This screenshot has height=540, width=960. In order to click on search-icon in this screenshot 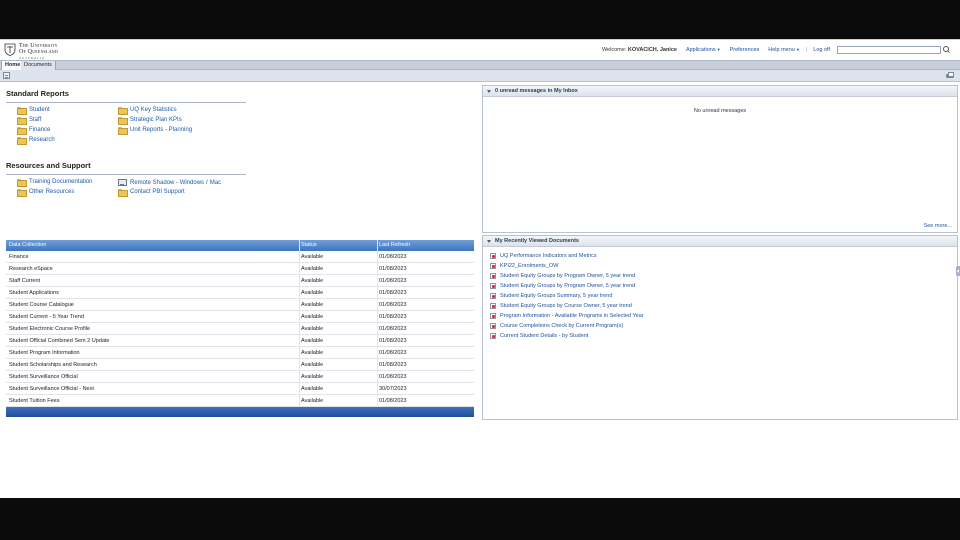, I will do `click(946, 50)`.